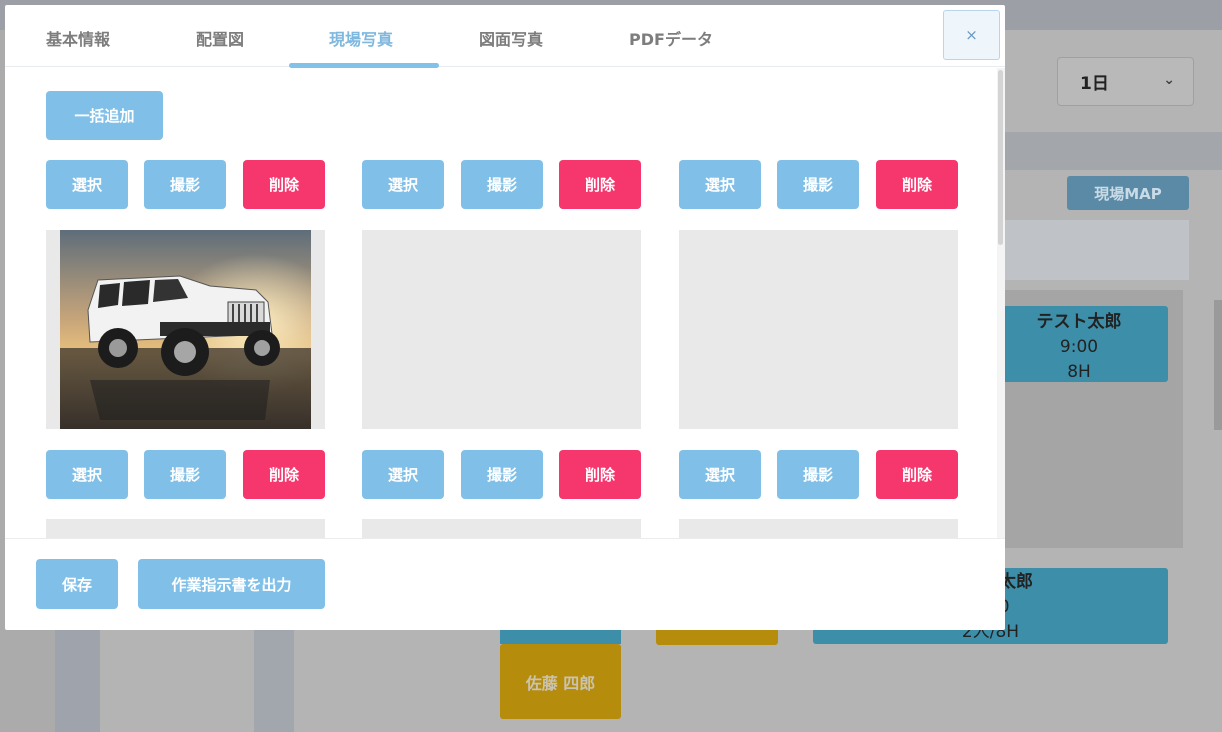 The height and width of the screenshot is (732, 1222). Describe the element at coordinates (78, 38) in the screenshot. I see `tab-basic-info: 基本情報` at that location.